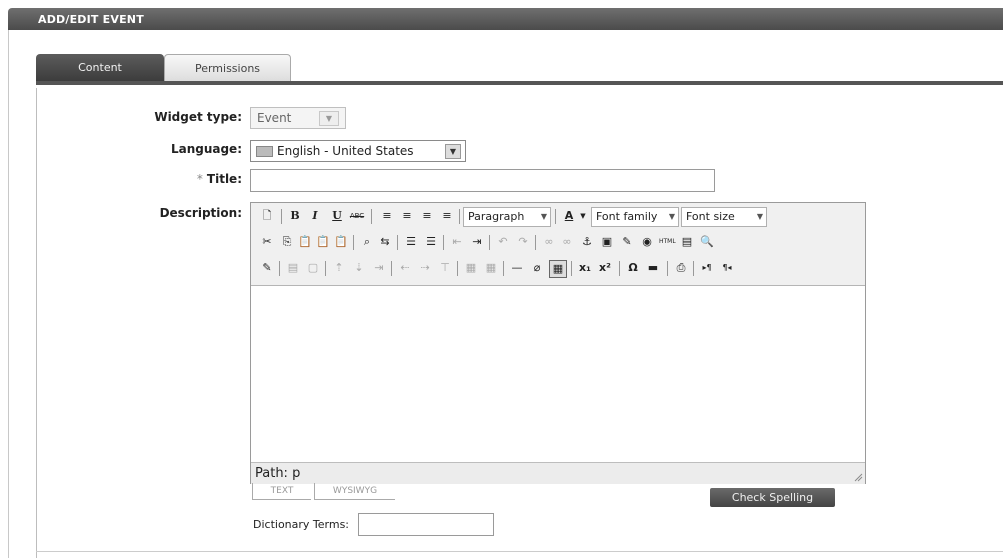 This screenshot has width=1003, height=558. What do you see at coordinates (301, 524) in the screenshot?
I see `dictionary-terms-label: Dictionary Terms:` at bounding box center [301, 524].